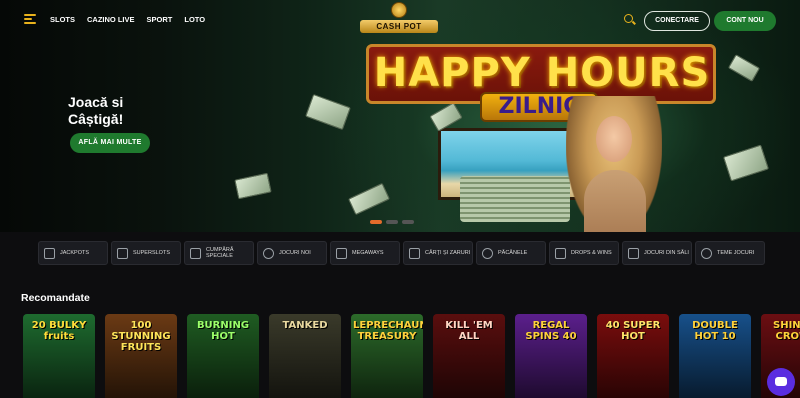 The image size is (800, 398). What do you see at coordinates (141, 336) in the screenshot?
I see `game-title: 100 STUNNING FRUITS` at bounding box center [141, 336].